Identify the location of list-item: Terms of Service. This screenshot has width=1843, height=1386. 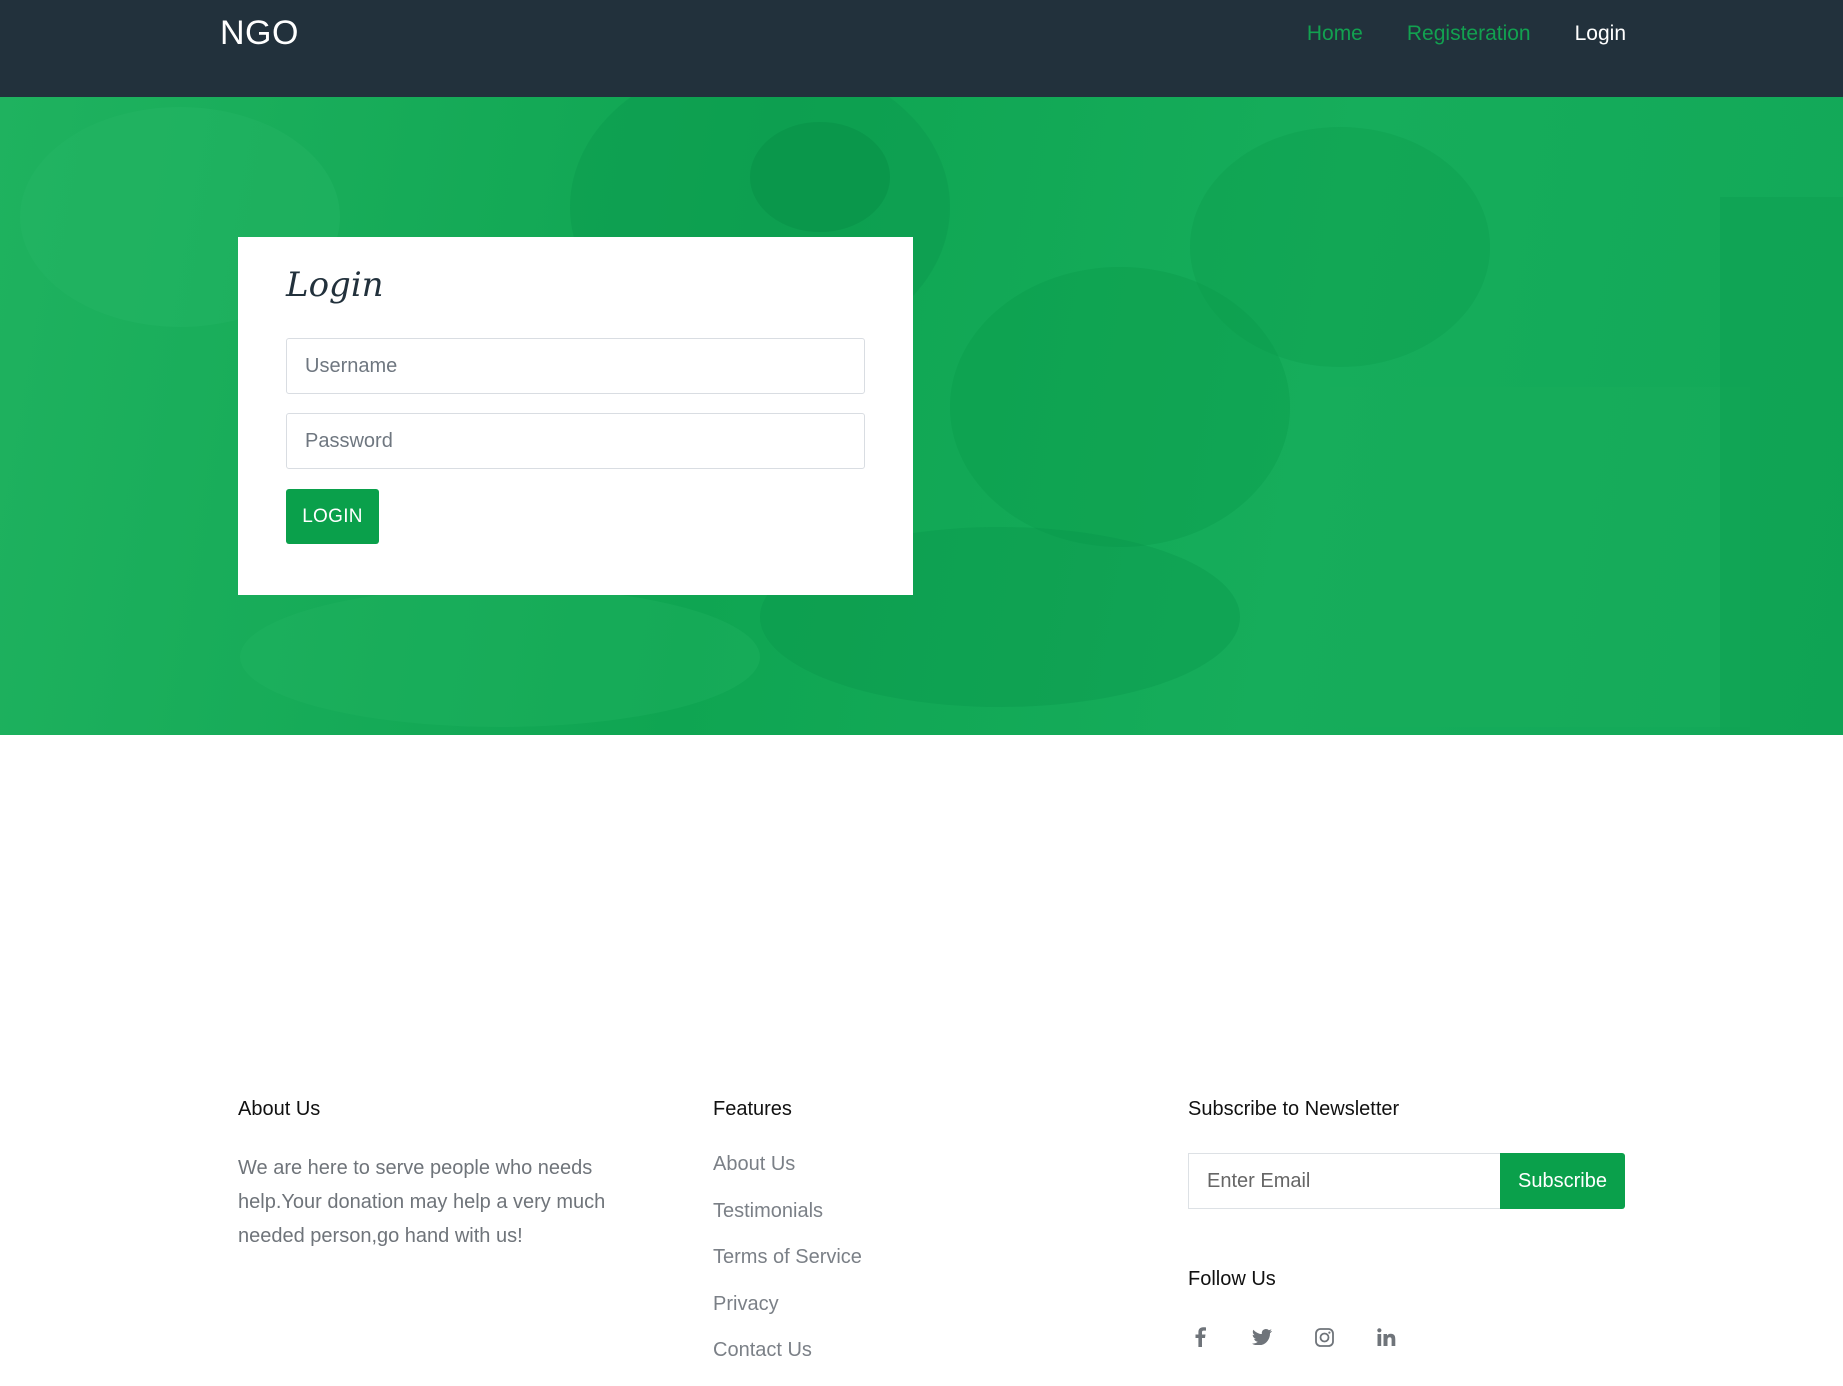
(787, 1269).